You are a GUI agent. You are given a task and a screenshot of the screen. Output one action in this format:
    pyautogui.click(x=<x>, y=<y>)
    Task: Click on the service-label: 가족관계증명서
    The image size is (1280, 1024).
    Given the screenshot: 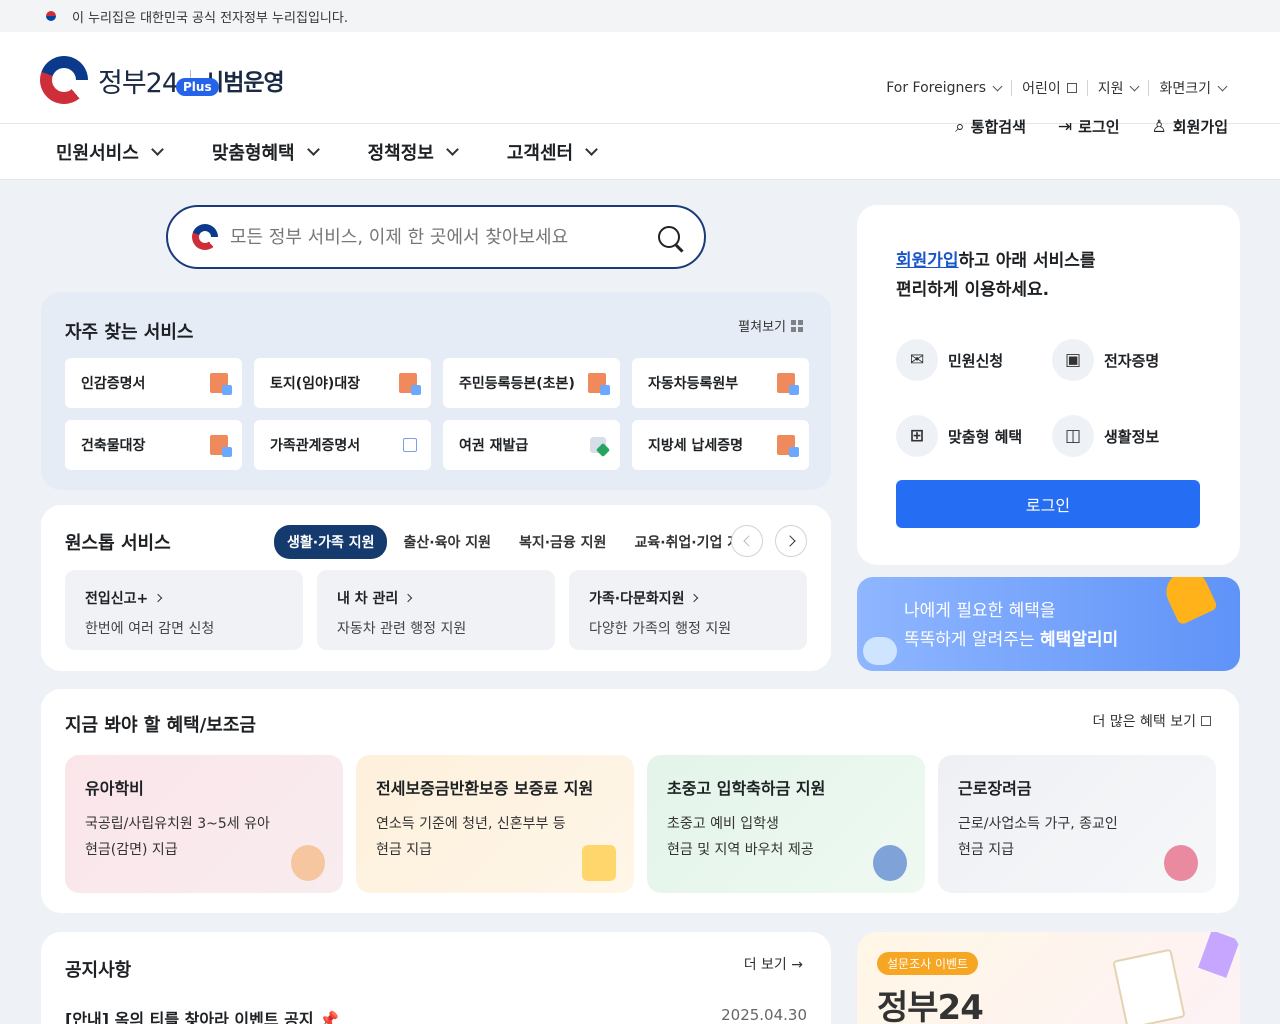 What is the action you would take?
    pyautogui.click(x=315, y=446)
    